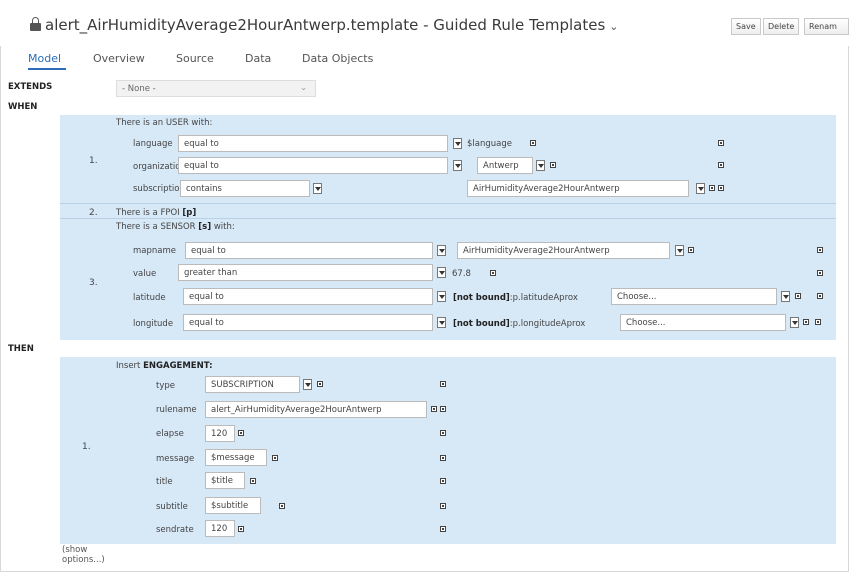 This screenshot has width=849, height=572. What do you see at coordinates (461, 274) in the screenshot?
I see `value-text: 67.8` at bounding box center [461, 274].